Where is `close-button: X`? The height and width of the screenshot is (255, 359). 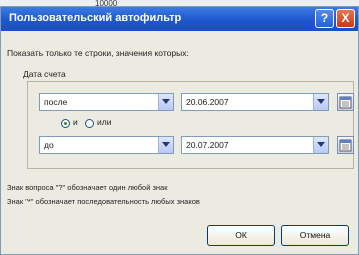 close-button: X is located at coordinates (345, 18).